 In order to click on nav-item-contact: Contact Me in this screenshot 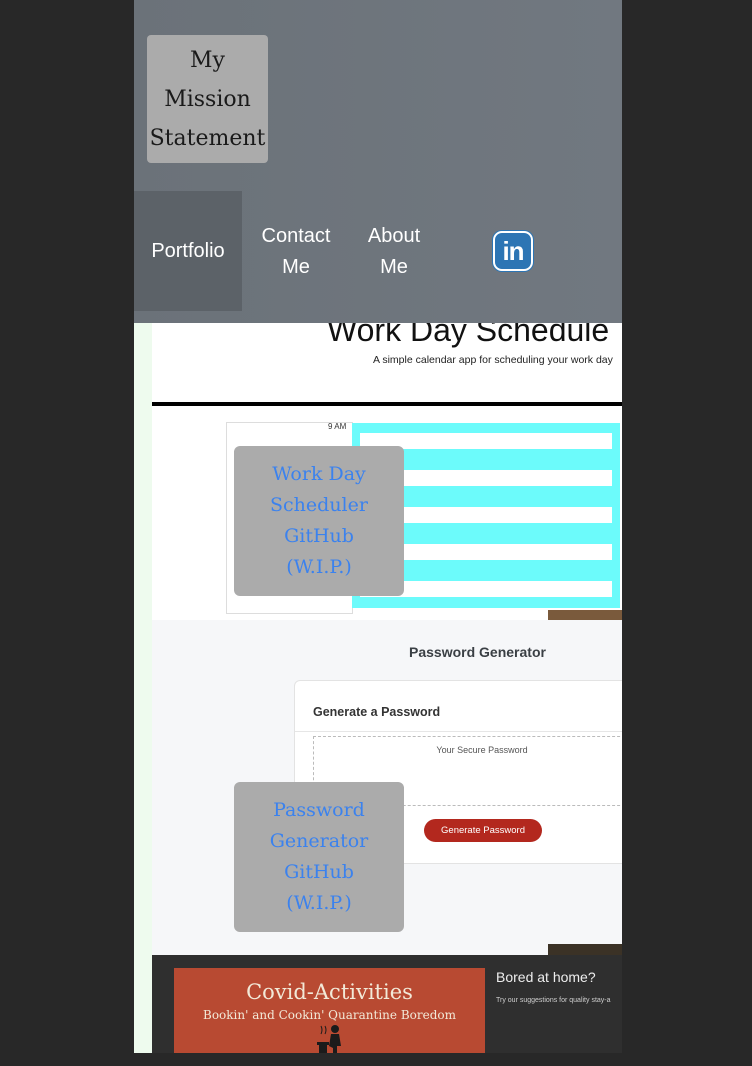, I will do `click(296, 252)`.